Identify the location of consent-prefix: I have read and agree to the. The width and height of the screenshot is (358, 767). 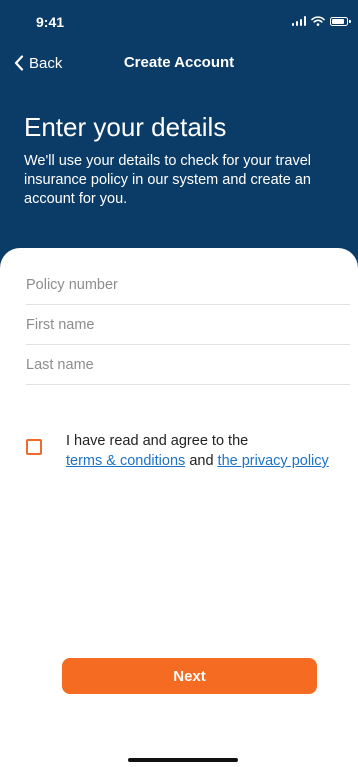
(157, 441).